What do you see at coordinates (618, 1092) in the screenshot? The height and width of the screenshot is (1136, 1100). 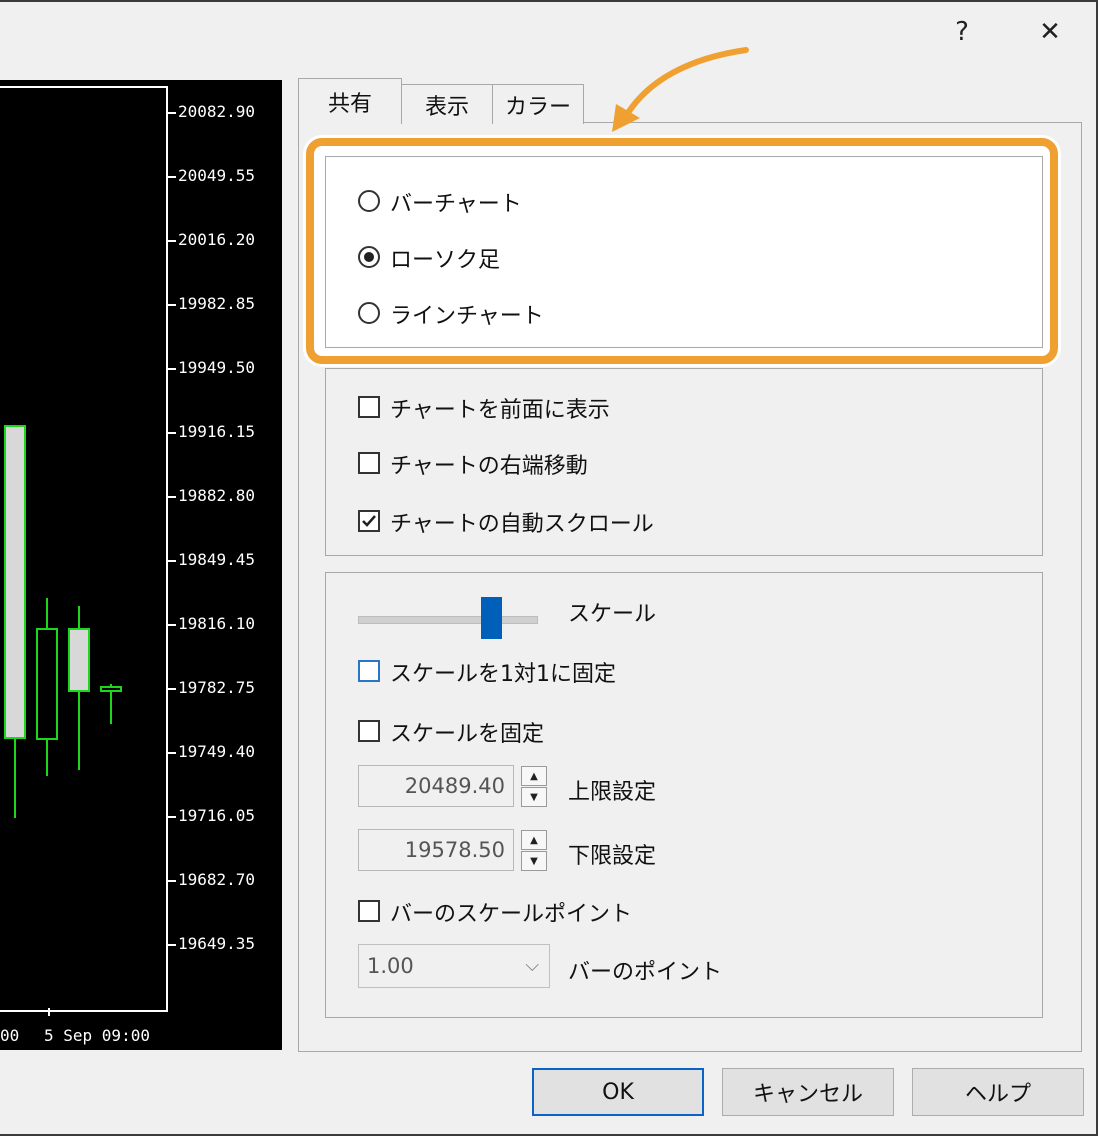 I see `ok-button: OK` at bounding box center [618, 1092].